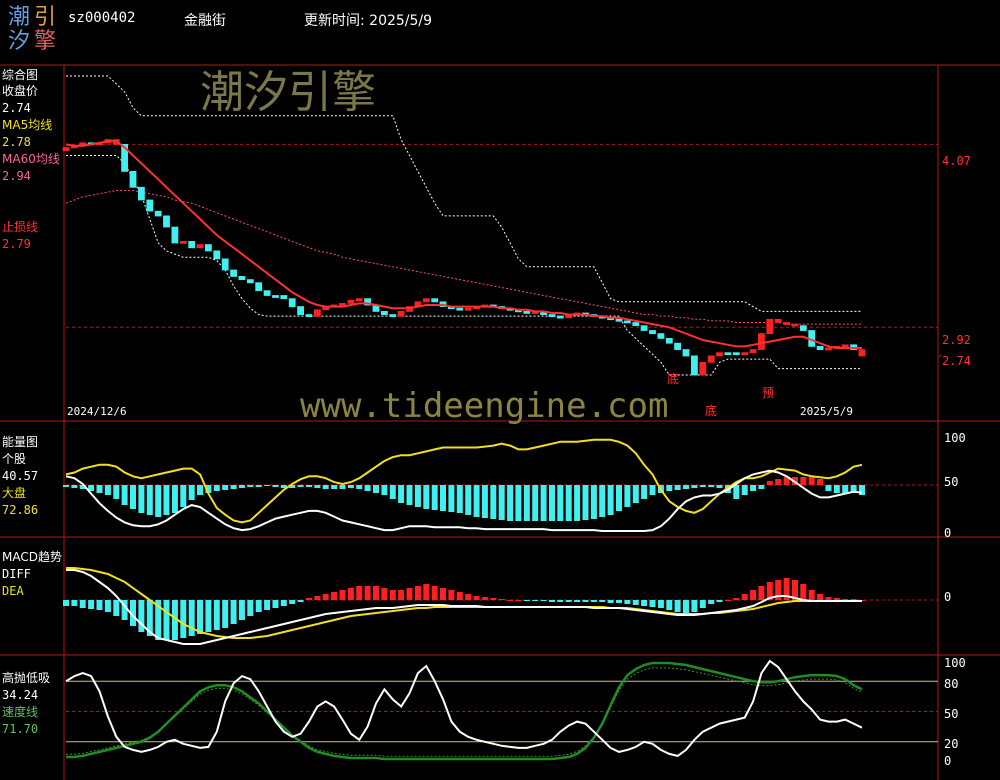 The width and height of the screenshot is (1000, 780). What do you see at coordinates (205, 21) in the screenshot?
I see `stock-name: 金融街` at bounding box center [205, 21].